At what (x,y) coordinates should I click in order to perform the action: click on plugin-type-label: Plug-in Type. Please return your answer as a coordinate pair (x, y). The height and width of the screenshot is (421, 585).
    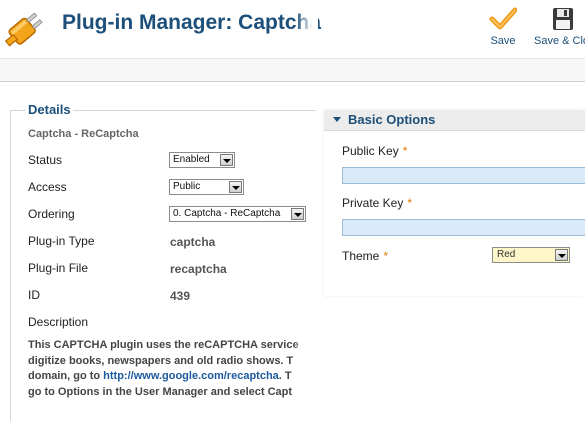
    Looking at the image, I should click on (61, 241).